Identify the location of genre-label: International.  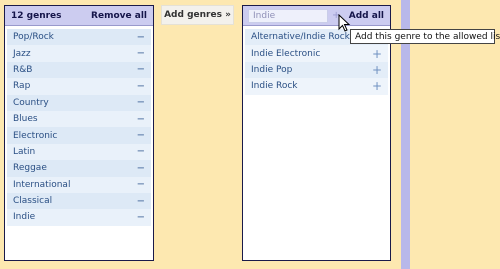
(42, 184).